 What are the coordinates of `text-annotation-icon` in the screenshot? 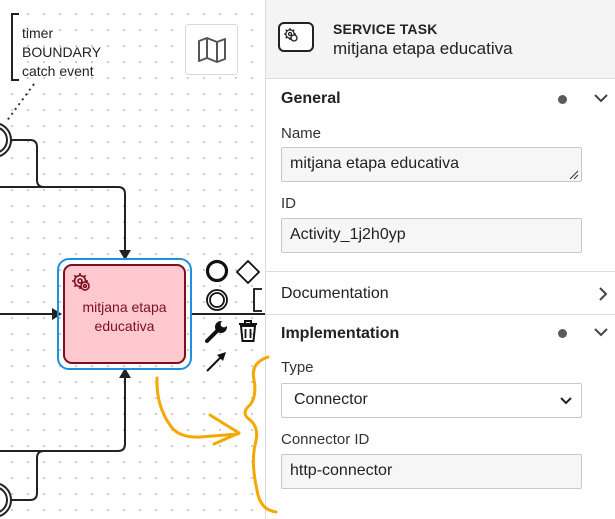 It's located at (257, 300).